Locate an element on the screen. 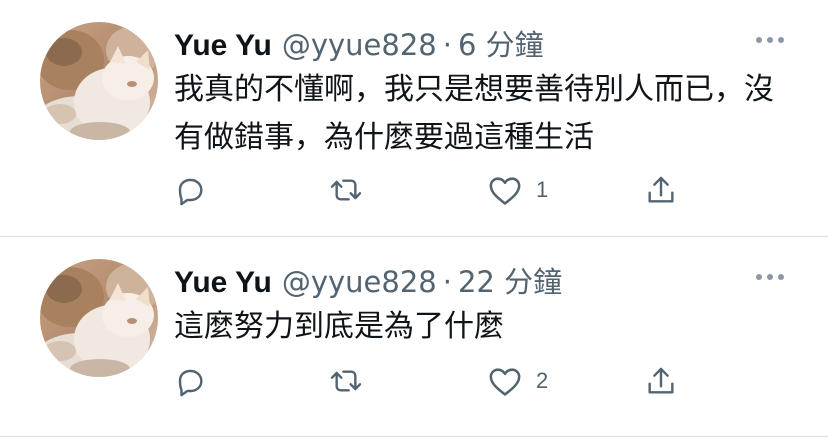 The image size is (828, 438). like-count: 2 is located at coordinates (542, 380).